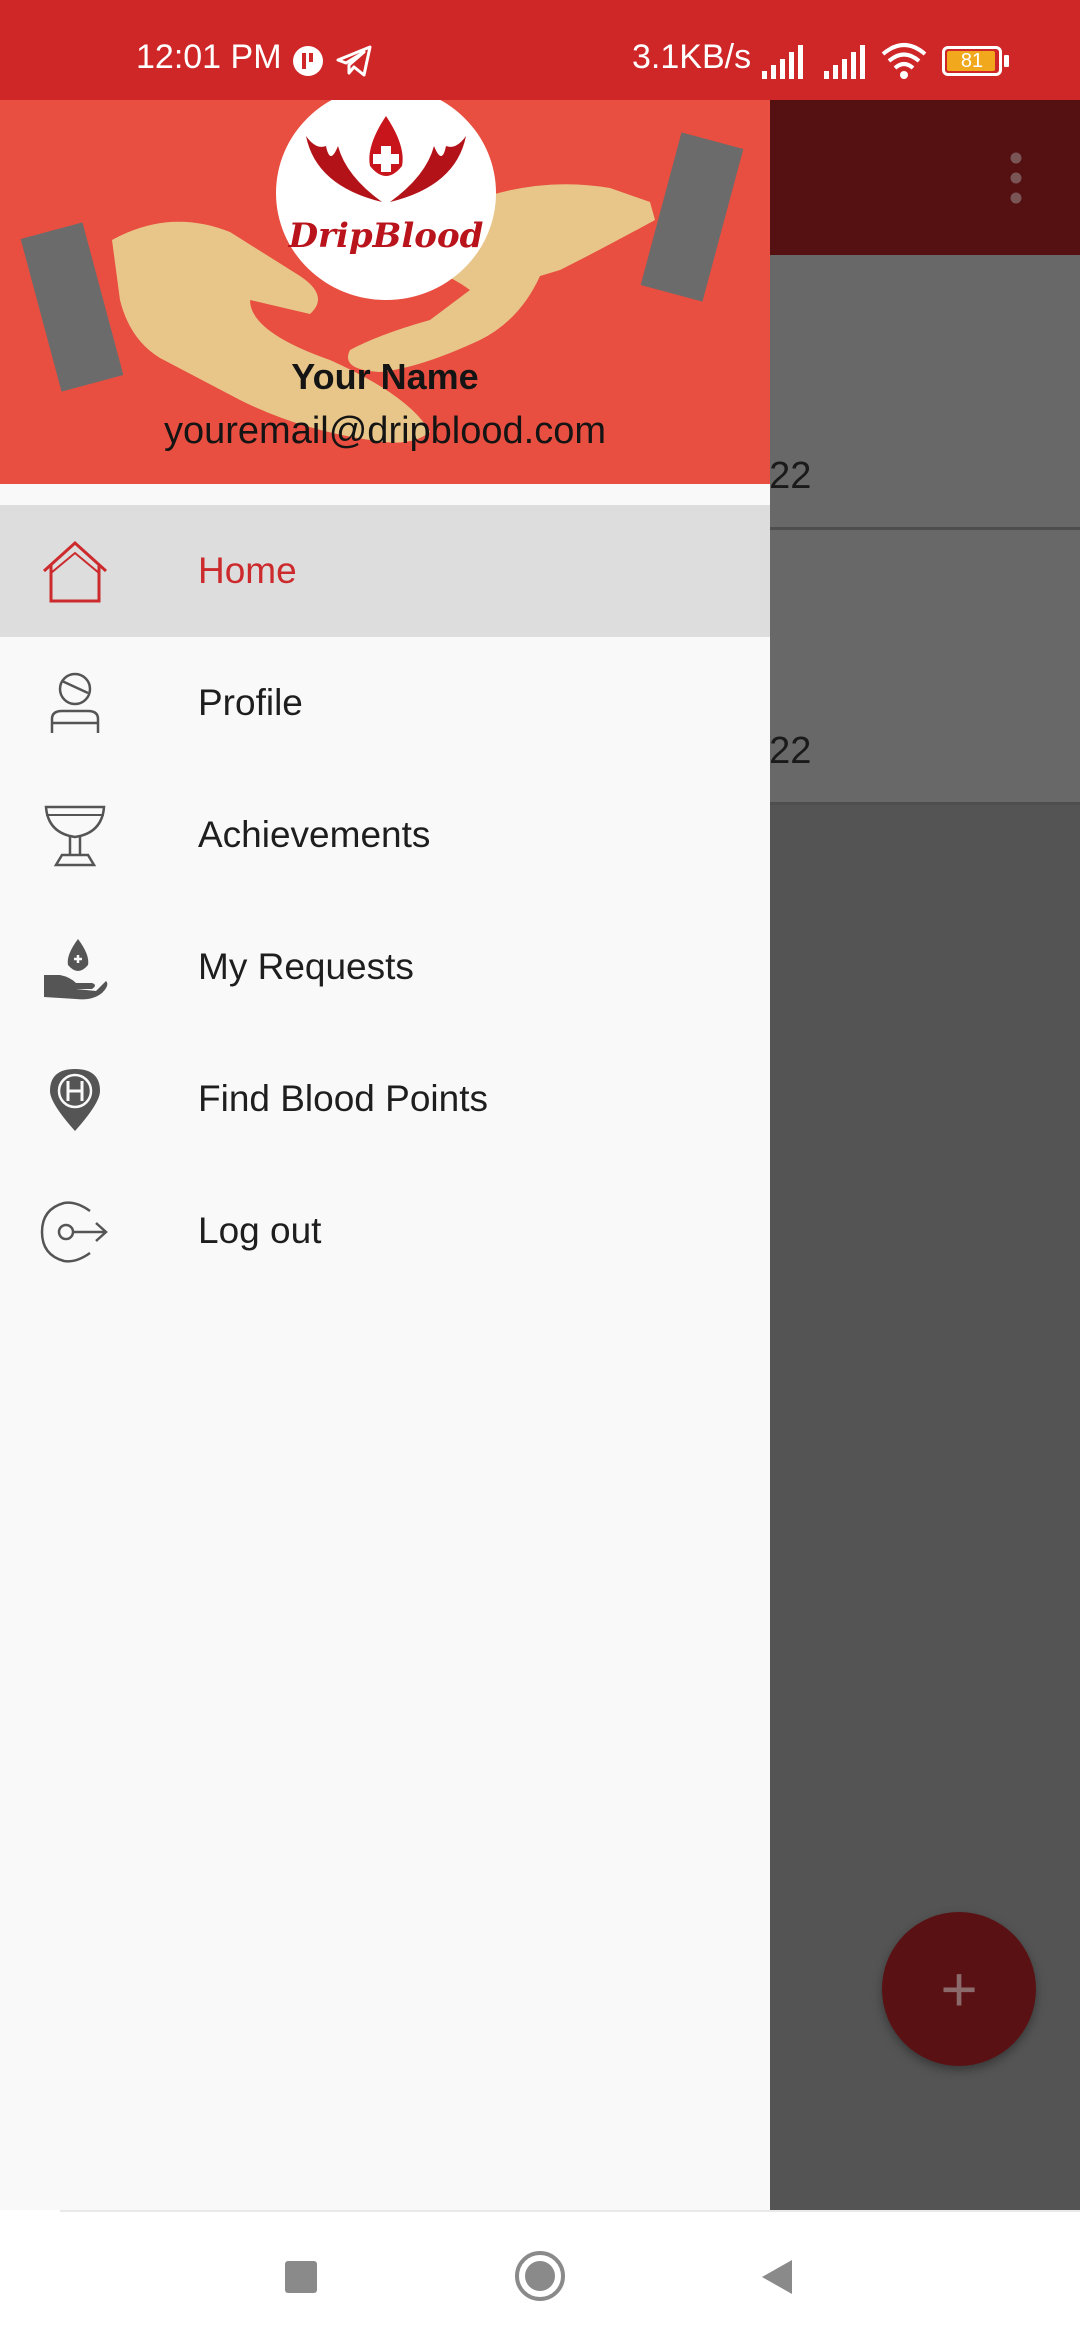 This screenshot has height=2340, width=1080. I want to click on status-time: 12:01 PM, so click(209, 57).